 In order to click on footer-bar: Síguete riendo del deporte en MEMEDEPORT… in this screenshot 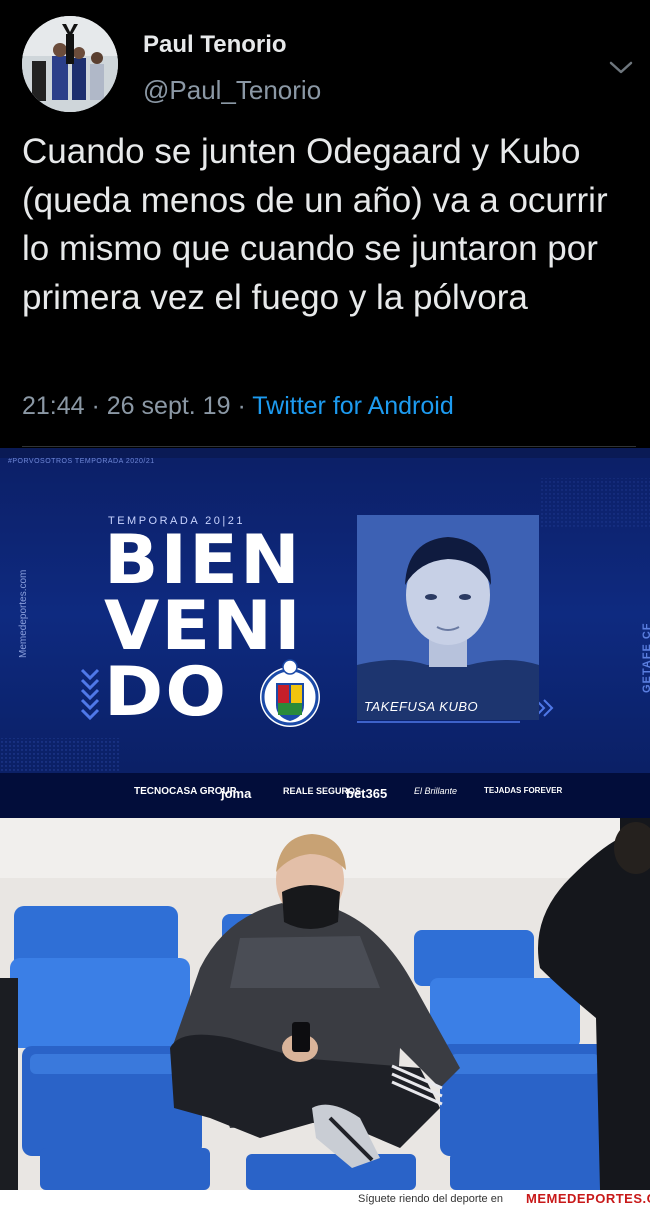, I will do `click(325, 1199)`.